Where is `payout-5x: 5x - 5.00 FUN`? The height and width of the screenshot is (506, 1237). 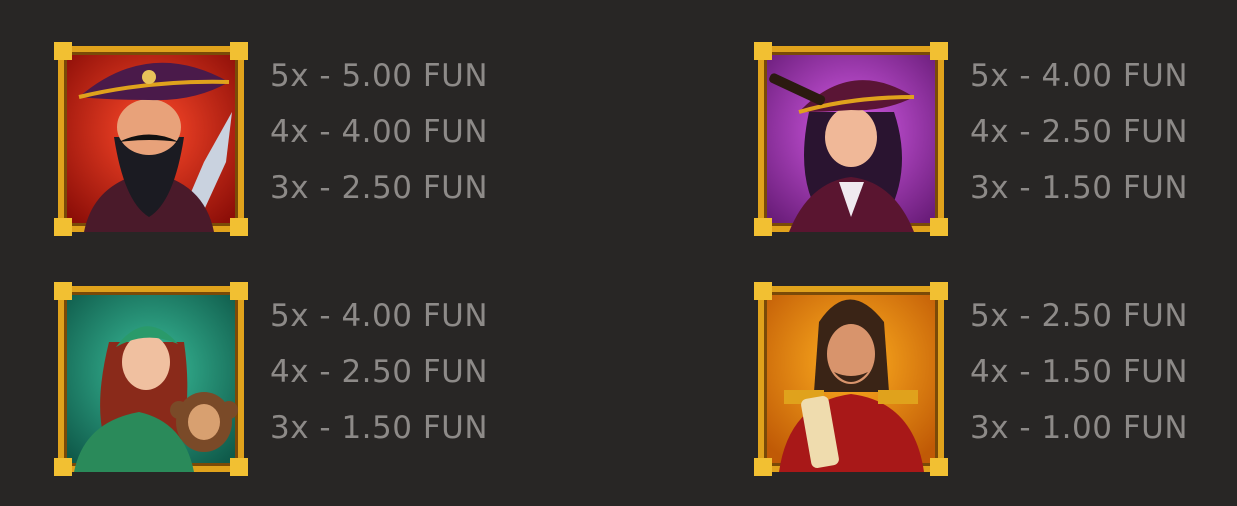
payout-5x: 5x - 5.00 FUN is located at coordinates (379, 76).